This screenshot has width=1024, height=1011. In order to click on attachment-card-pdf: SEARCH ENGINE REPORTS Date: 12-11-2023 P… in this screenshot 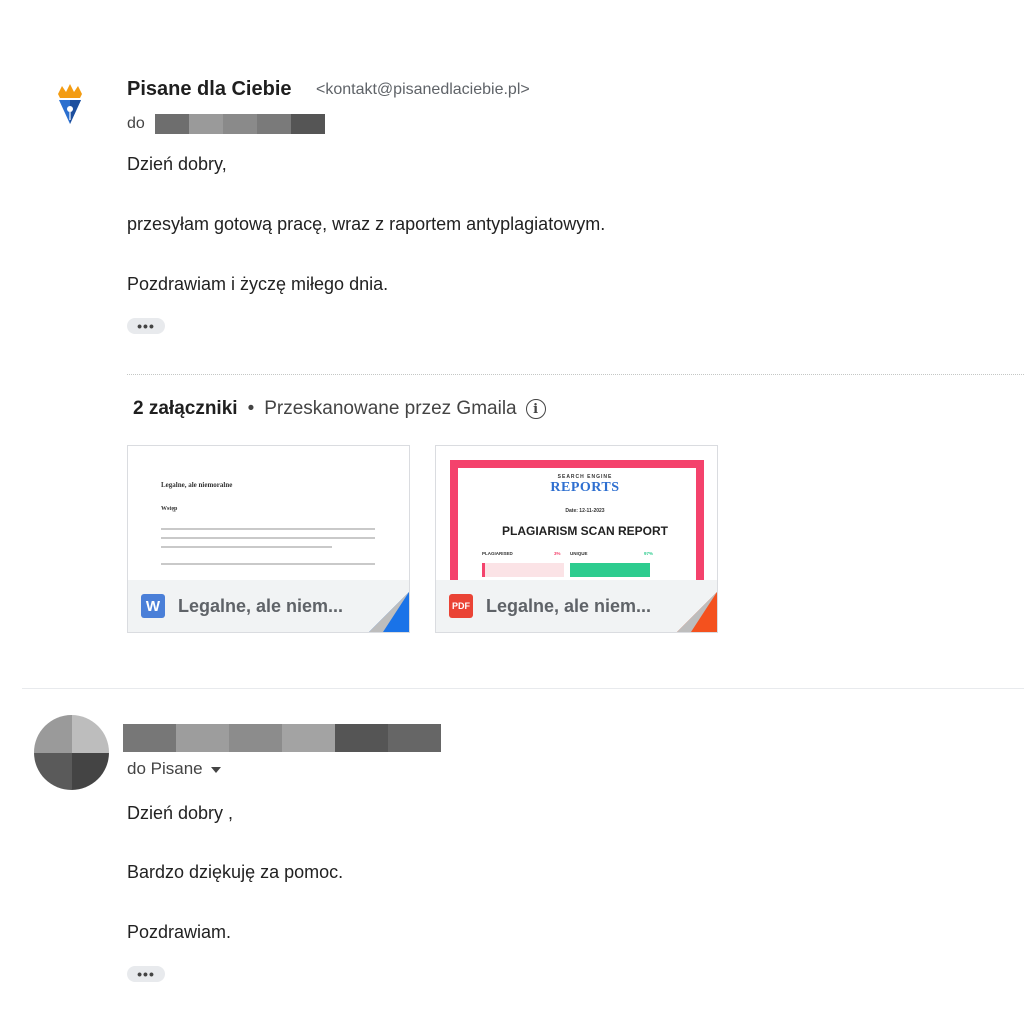, I will do `click(576, 539)`.